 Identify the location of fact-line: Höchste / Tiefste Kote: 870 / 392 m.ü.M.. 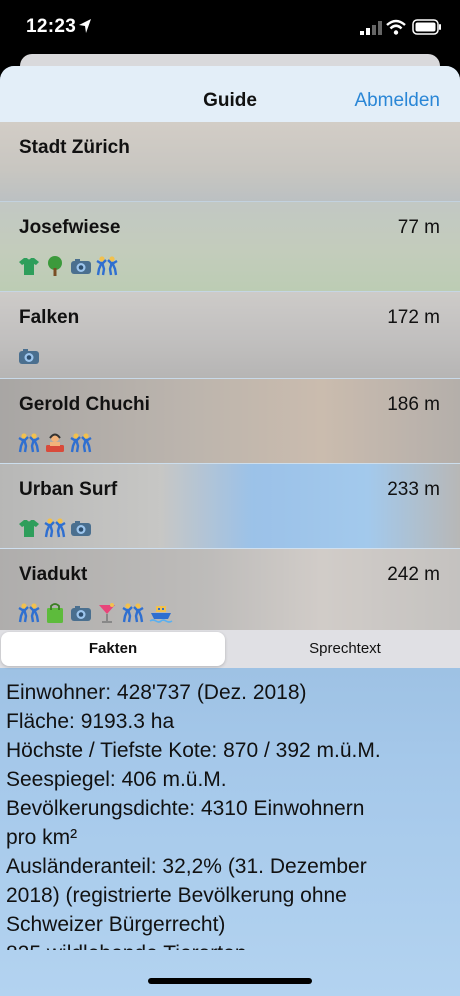
(193, 750).